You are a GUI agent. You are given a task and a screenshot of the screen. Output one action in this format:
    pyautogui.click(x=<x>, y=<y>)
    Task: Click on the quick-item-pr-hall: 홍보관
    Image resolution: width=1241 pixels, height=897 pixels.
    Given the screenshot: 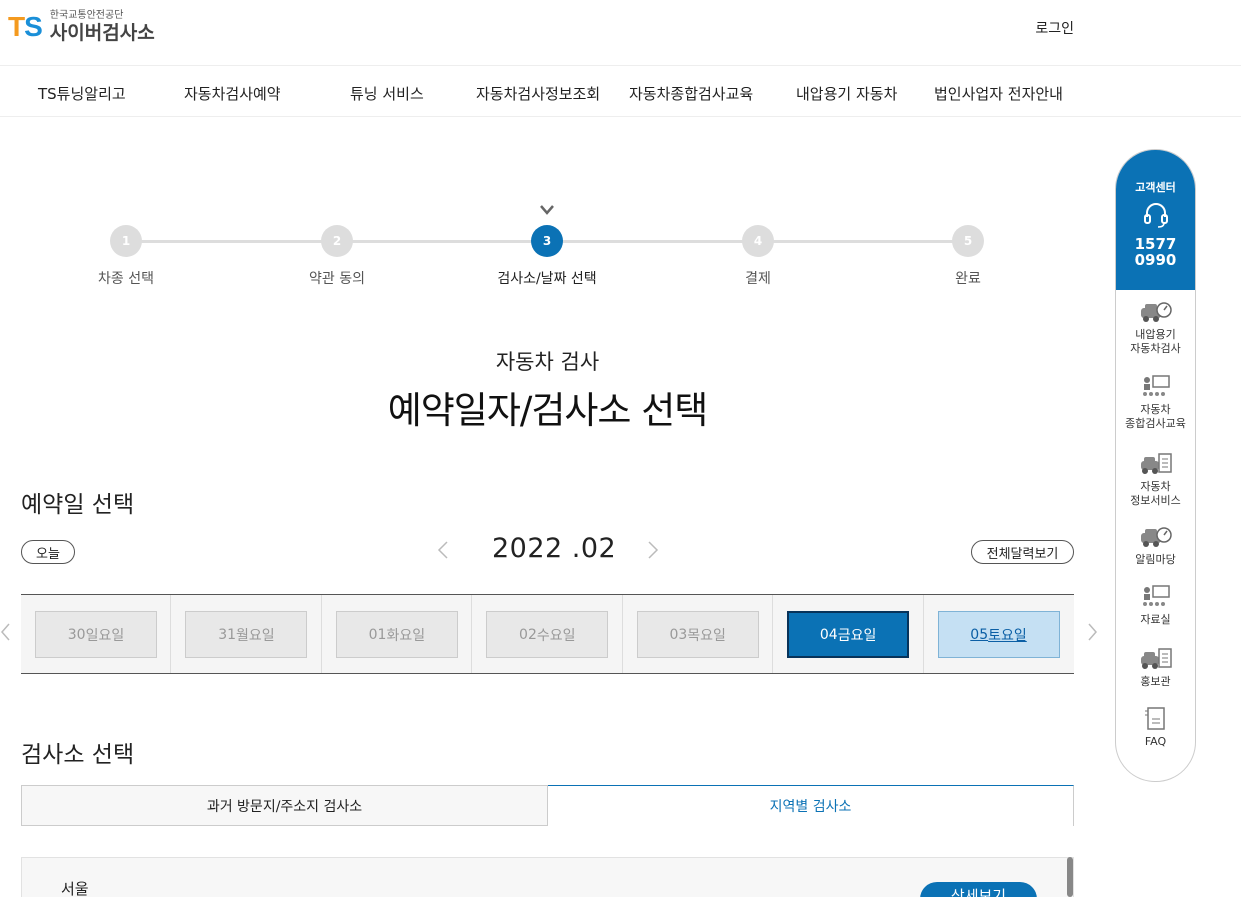 What is the action you would take?
    pyautogui.click(x=1155, y=668)
    